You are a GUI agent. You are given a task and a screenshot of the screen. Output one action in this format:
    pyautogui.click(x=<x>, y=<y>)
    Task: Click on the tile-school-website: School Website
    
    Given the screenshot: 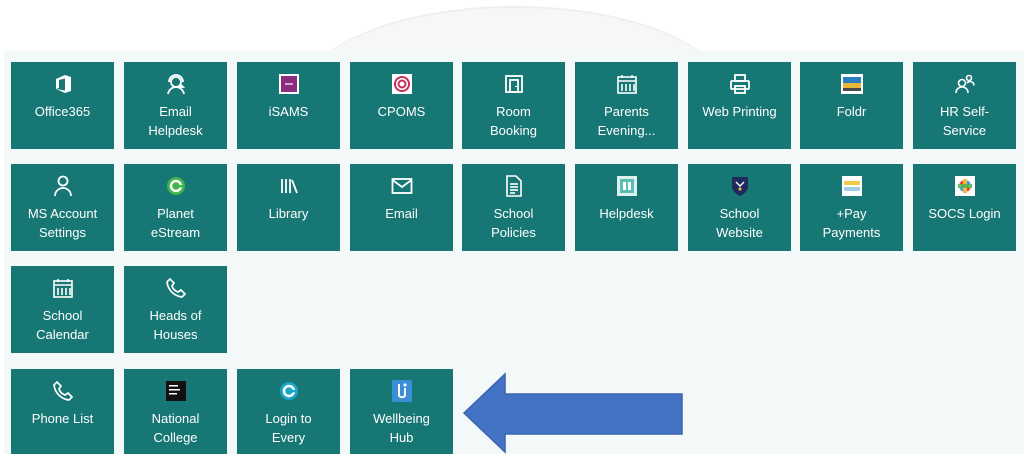 What is the action you would take?
    pyautogui.click(x=739, y=207)
    